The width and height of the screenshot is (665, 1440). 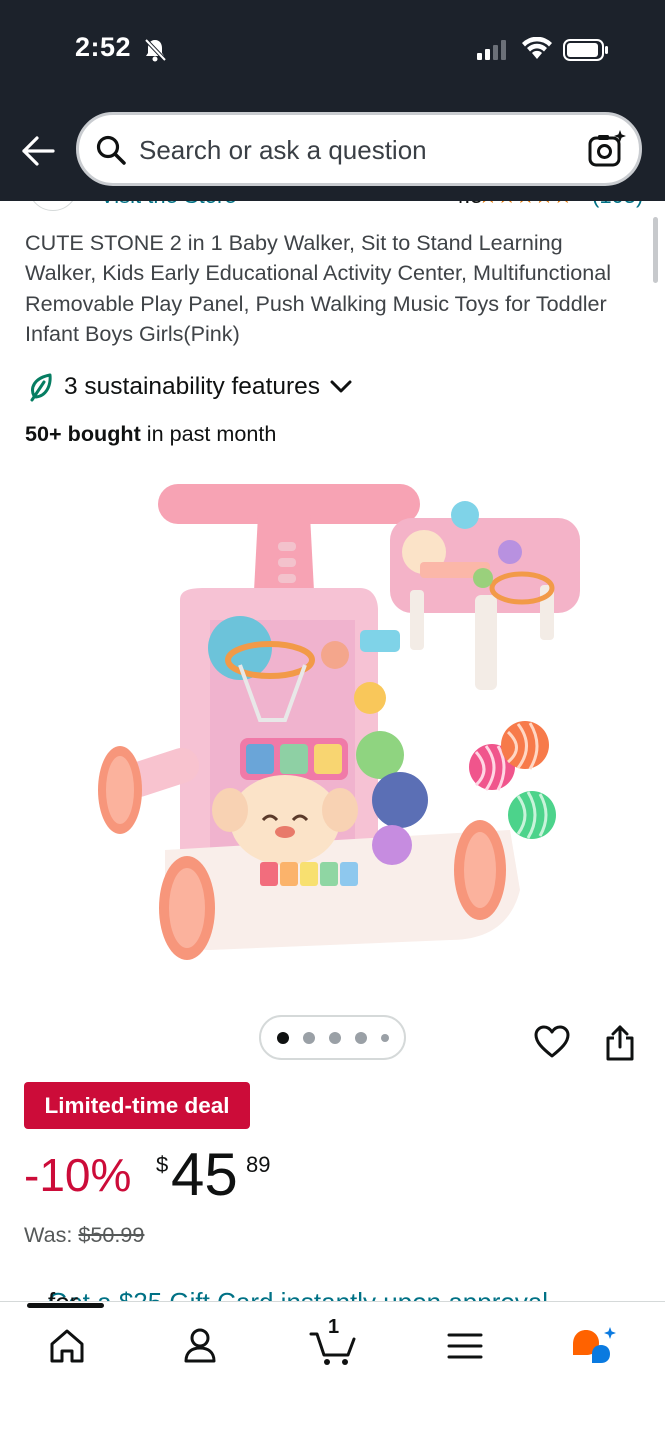 What do you see at coordinates (111, 150) in the screenshot?
I see `search-icon` at bounding box center [111, 150].